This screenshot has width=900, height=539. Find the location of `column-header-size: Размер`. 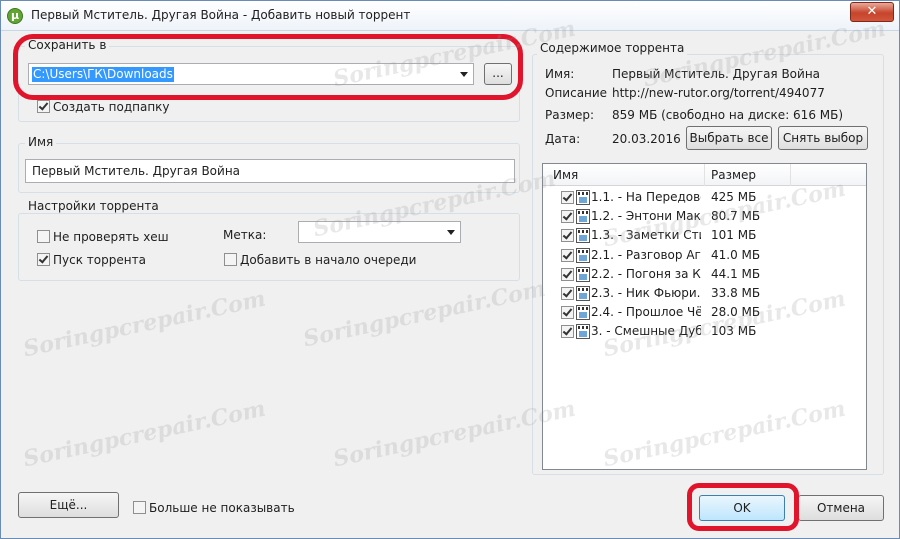

column-header-size: Размер is located at coordinates (733, 175).